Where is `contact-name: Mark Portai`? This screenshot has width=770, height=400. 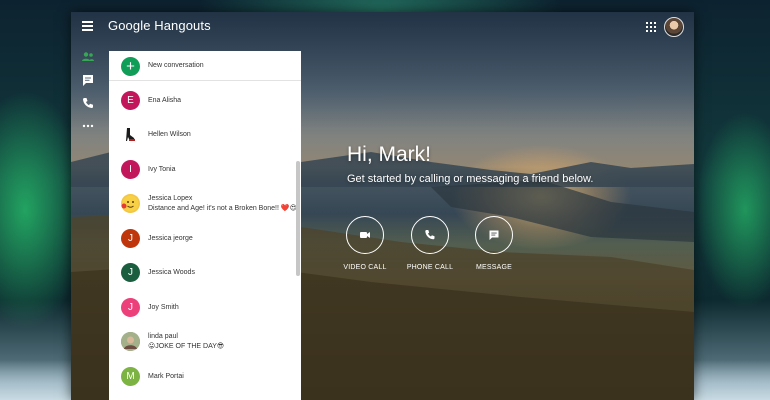
contact-name: Mark Portai is located at coordinates (166, 376).